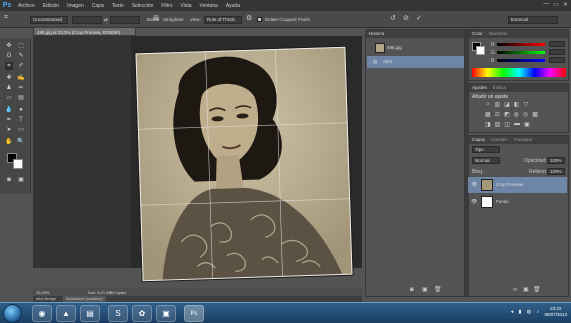 The width and height of the screenshot is (571, 323). What do you see at coordinates (555, 312) in the screenshot?
I see `clock: 23:22 06/07/2013` at bounding box center [555, 312].